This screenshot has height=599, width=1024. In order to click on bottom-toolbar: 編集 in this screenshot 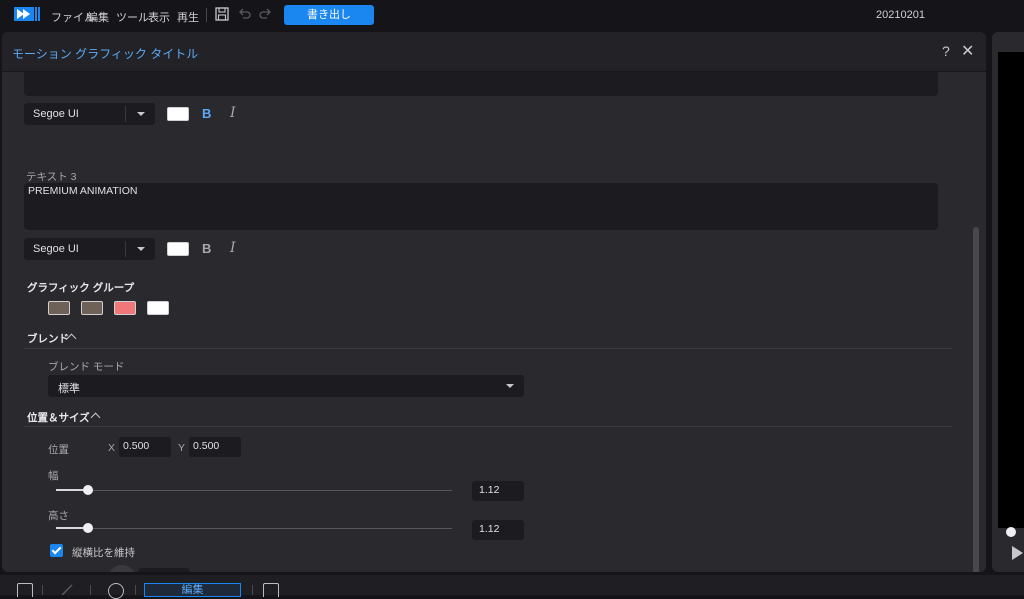, I will do `click(512, 587)`.